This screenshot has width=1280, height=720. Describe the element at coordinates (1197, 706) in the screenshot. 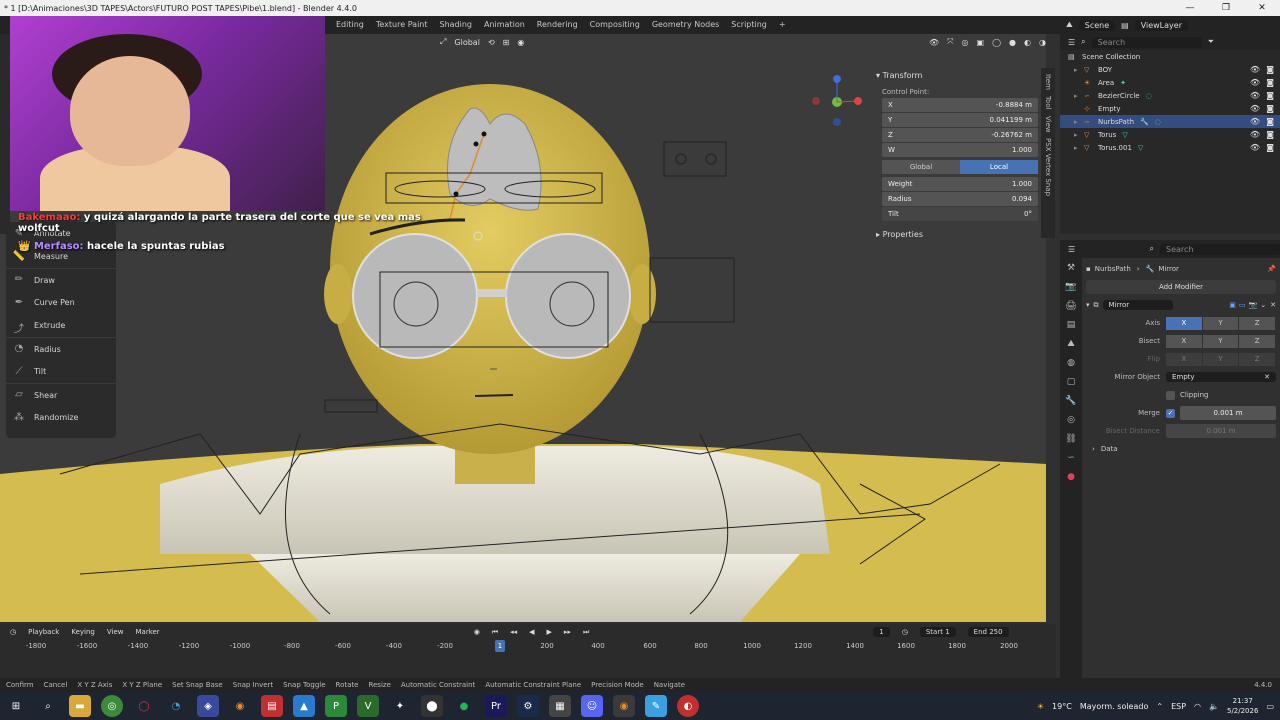

I see `network-icon: ◠` at that location.